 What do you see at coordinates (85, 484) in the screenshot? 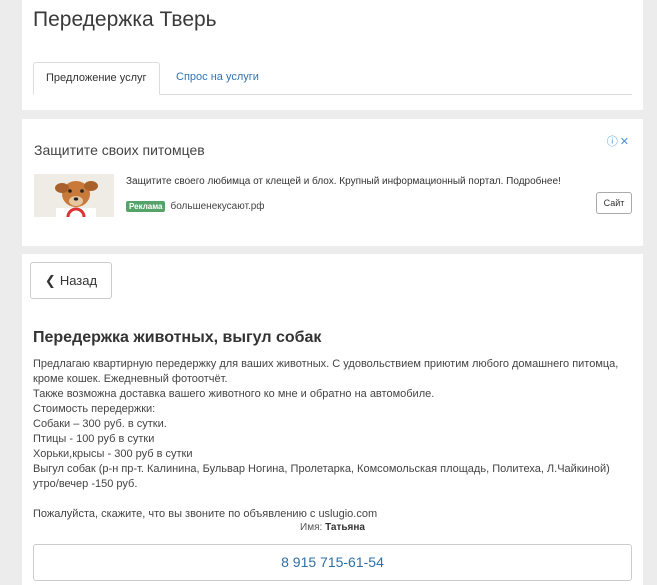
I see `description-line: утро/вечер -150 руб.` at bounding box center [85, 484].